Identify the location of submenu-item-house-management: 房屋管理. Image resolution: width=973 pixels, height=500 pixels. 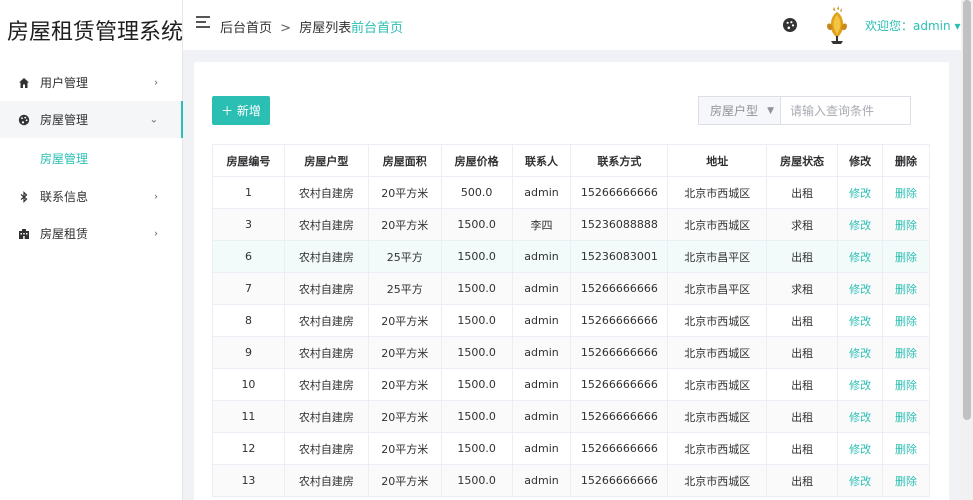
(91, 158).